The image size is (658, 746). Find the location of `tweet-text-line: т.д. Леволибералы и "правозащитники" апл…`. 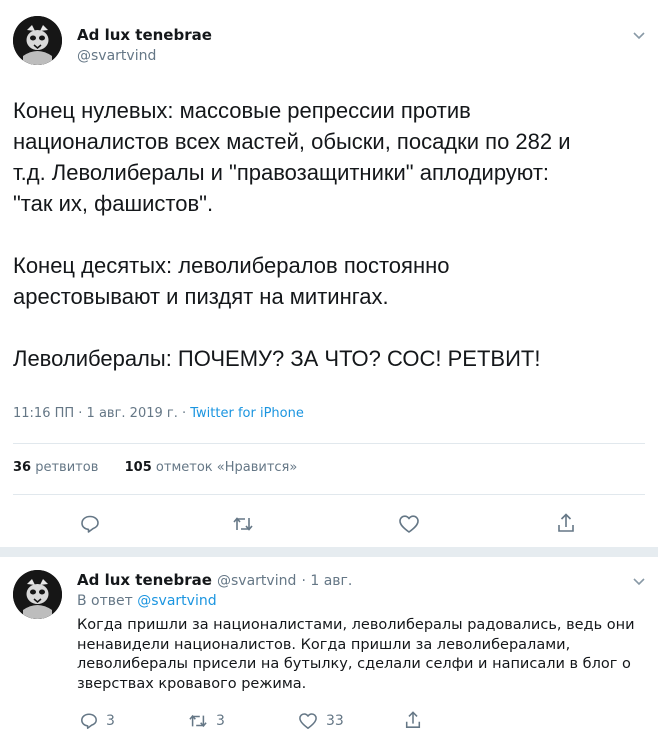

tweet-text-line: т.д. Леволибералы и "правозащитники" апл… is located at coordinates (281, 172).